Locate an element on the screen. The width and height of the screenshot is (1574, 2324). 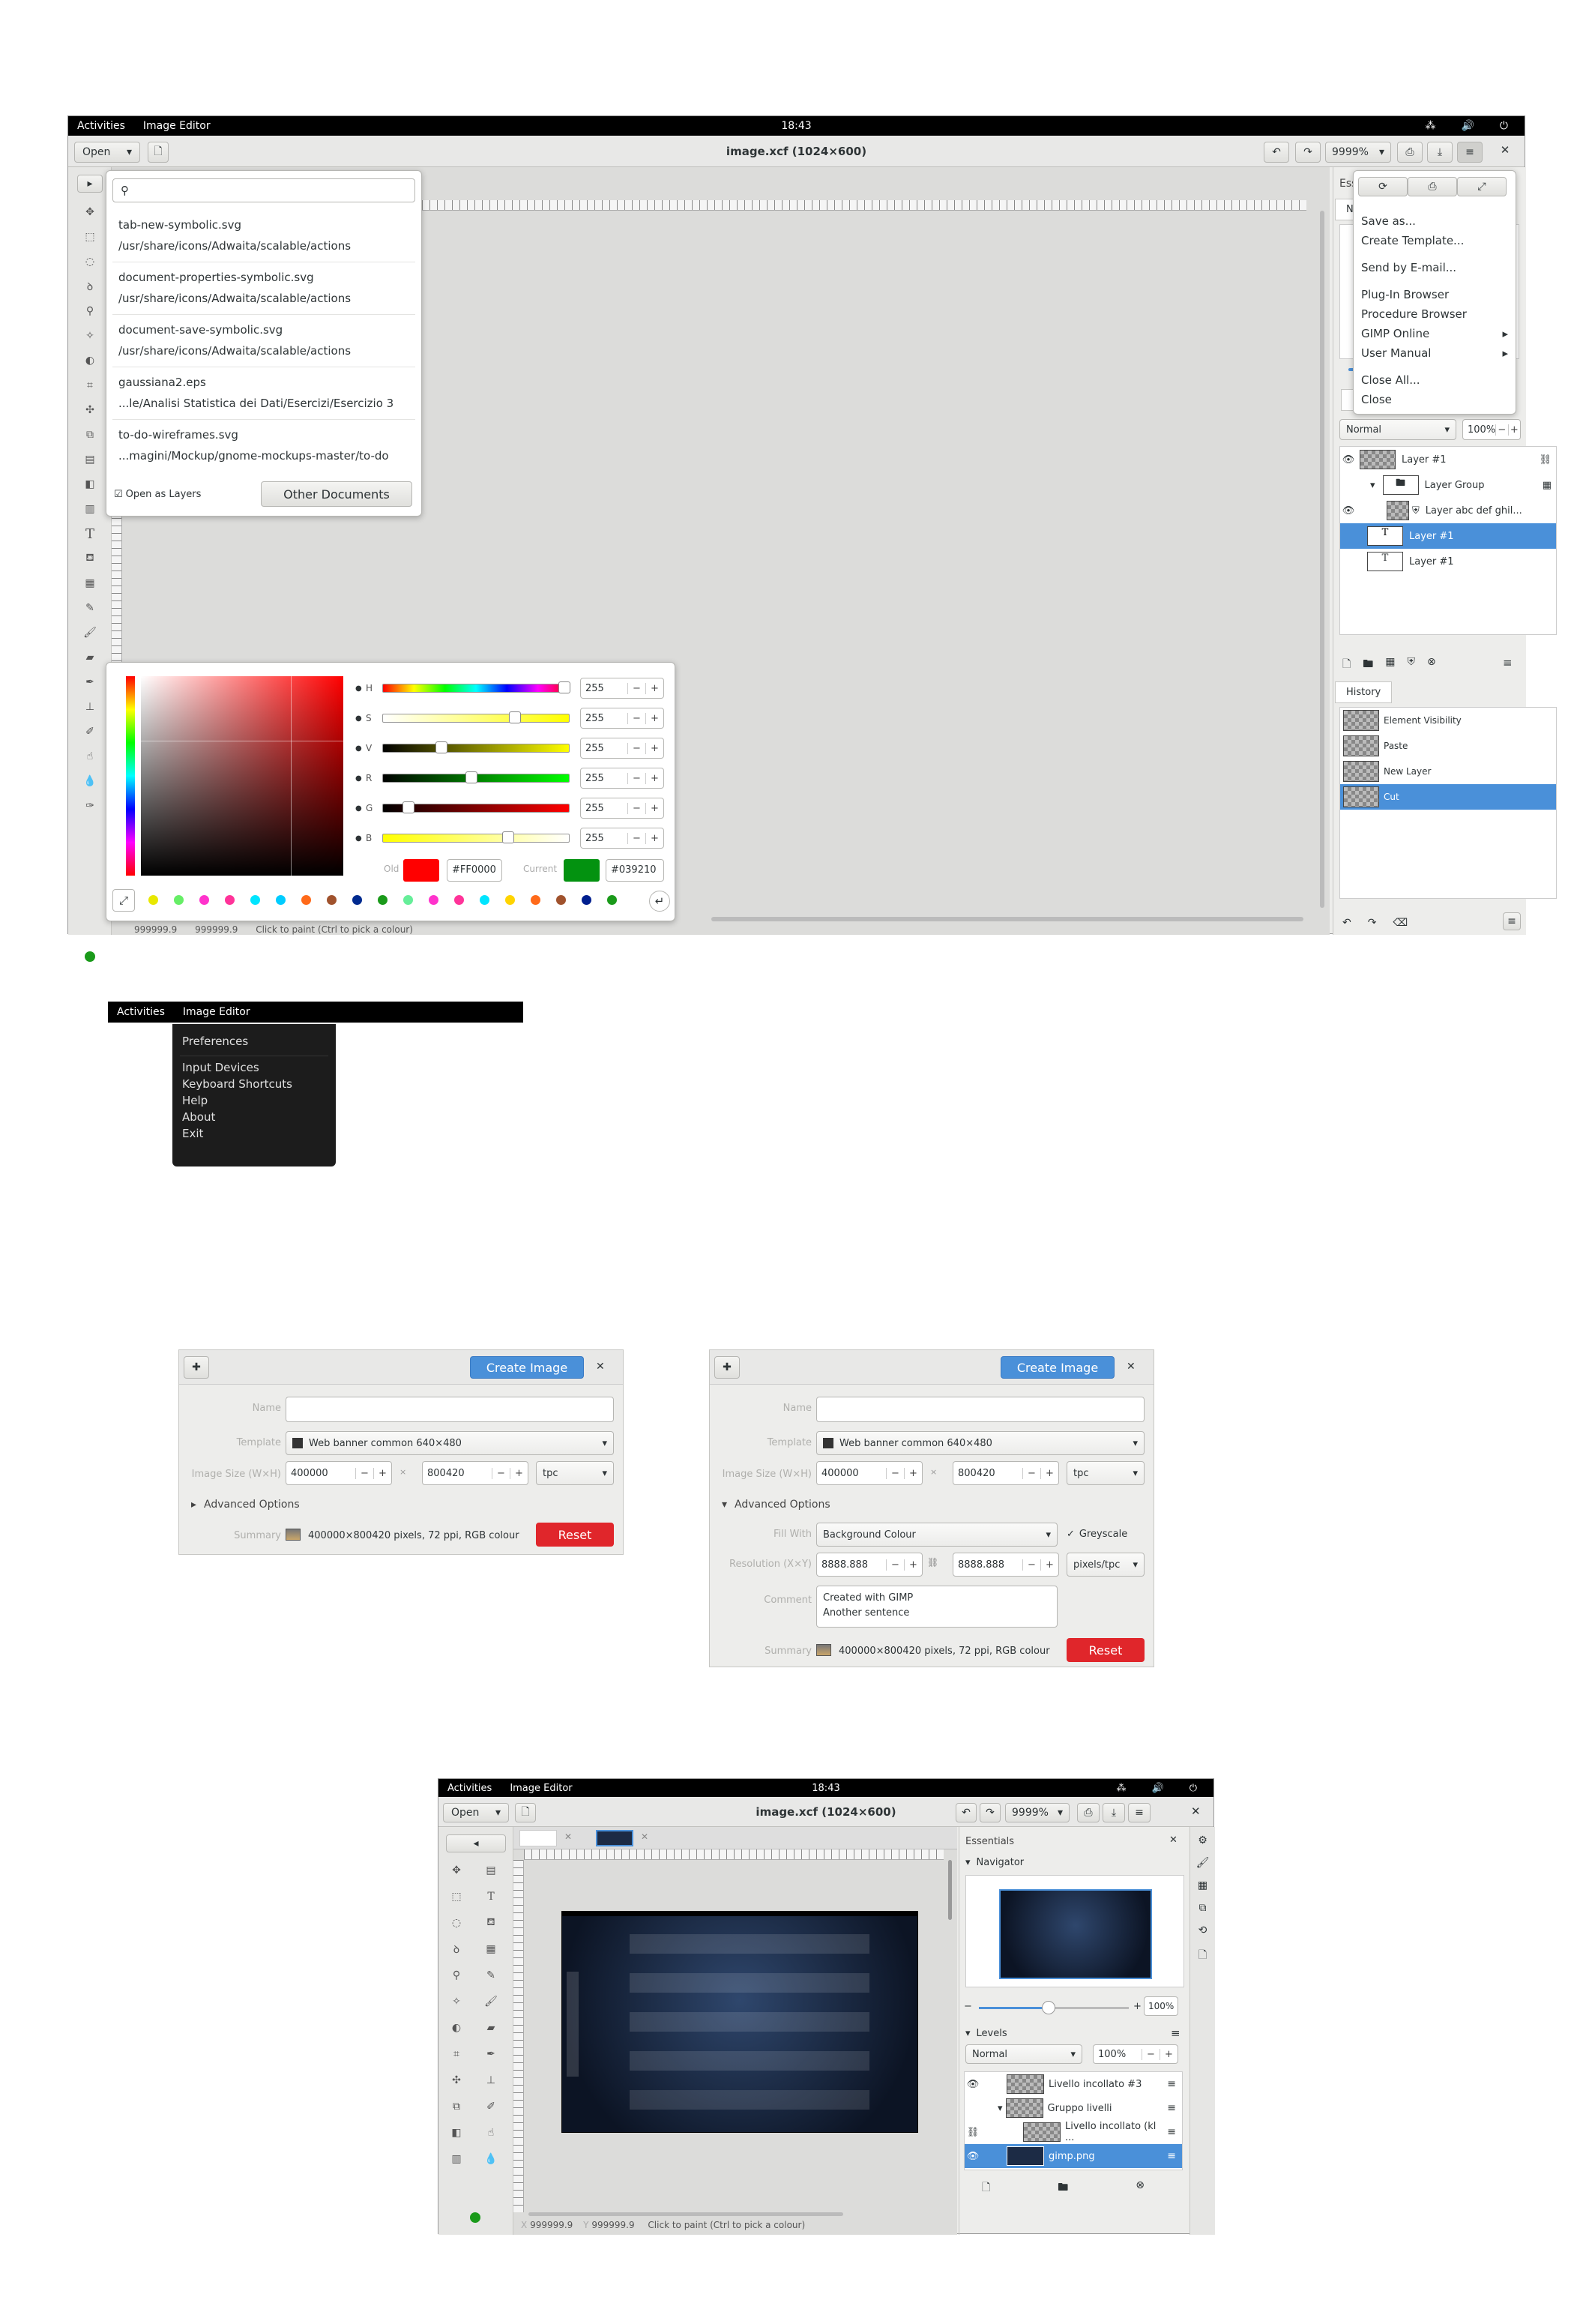
navigator-preview is located at coordinates (1074, 1931).